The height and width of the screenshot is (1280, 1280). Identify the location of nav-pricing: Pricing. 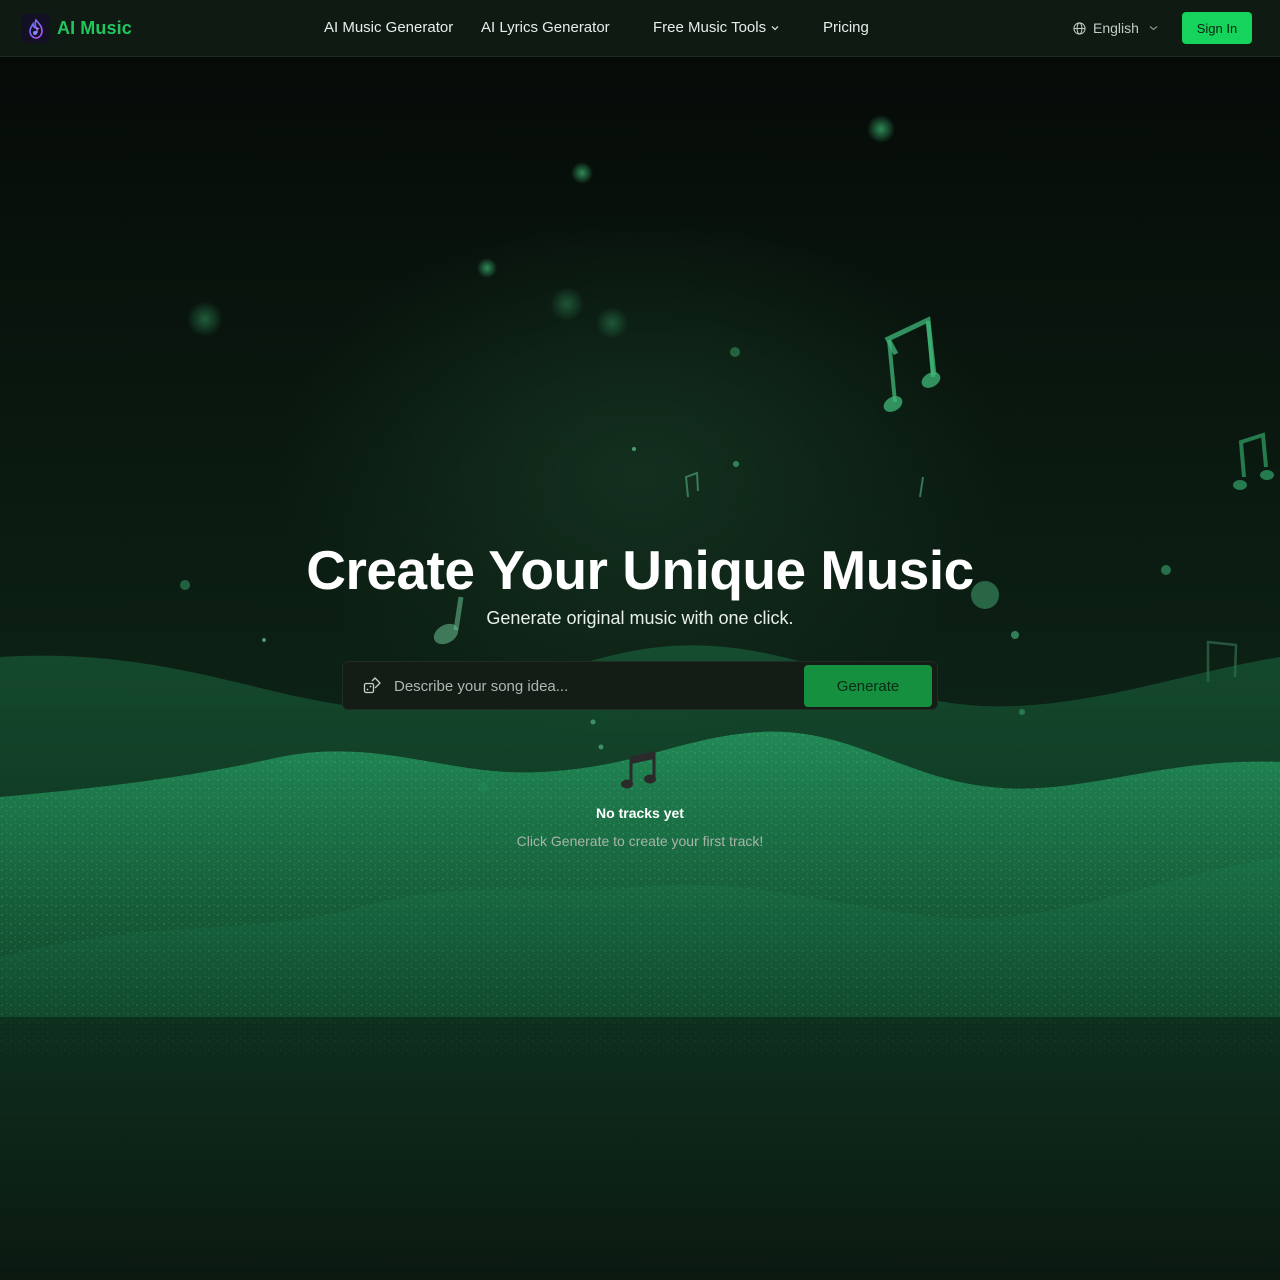
(846, 27).